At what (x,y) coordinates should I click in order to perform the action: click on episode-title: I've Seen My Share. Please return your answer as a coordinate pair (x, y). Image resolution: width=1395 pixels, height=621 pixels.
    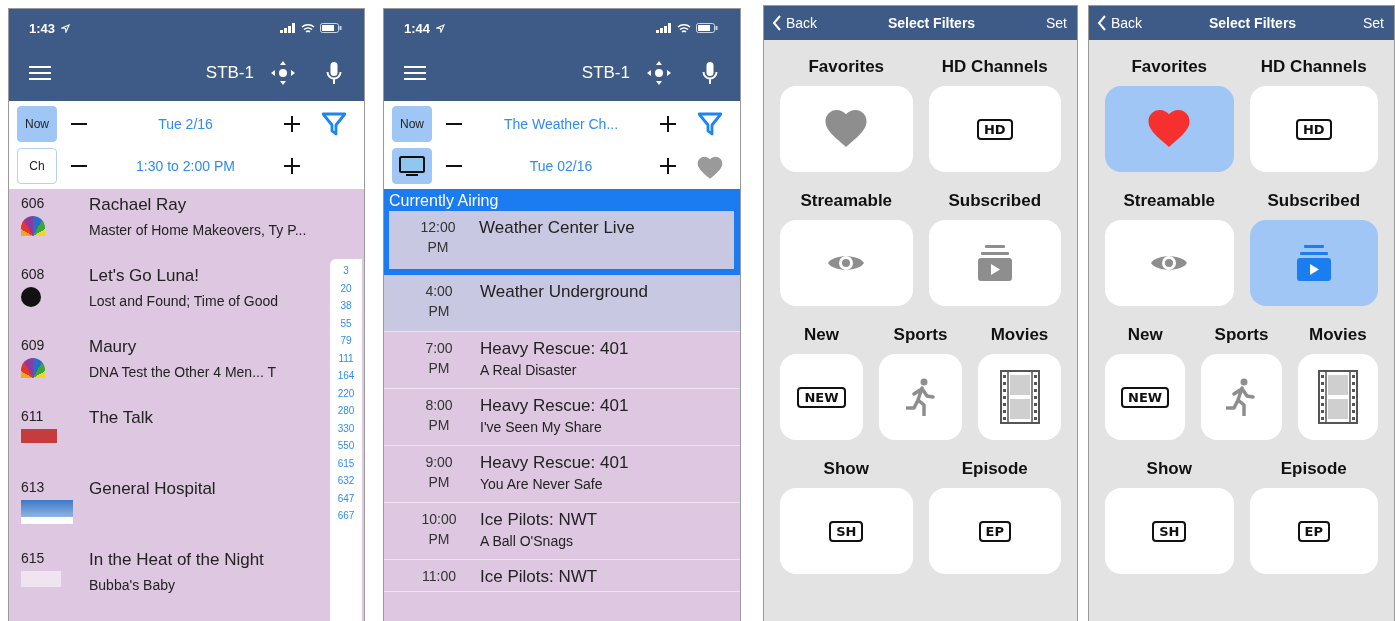
    Looking at the image, I should click on (541, 427).